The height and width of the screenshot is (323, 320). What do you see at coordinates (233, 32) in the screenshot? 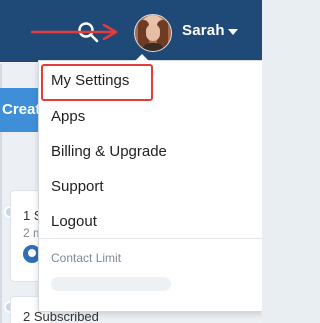
I see `caret-down-icon` at bounding box center [233, 32].